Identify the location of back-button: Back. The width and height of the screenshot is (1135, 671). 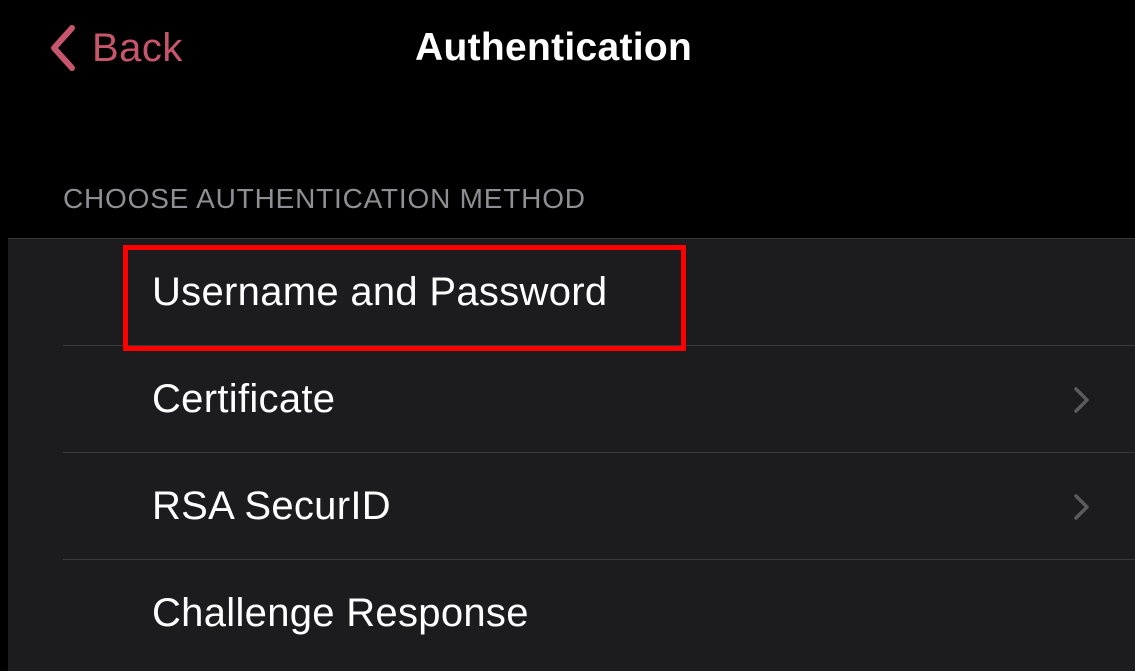
(112, 48).